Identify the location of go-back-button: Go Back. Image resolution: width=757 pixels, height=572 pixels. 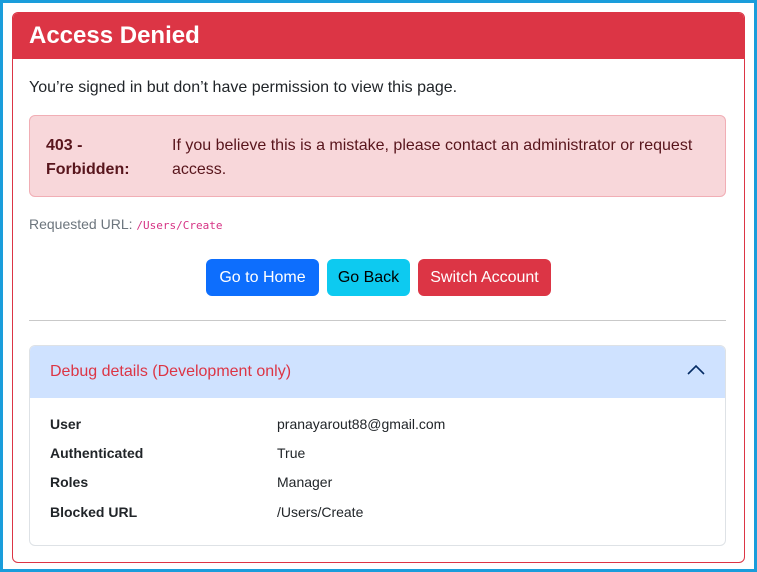
(368, 277).